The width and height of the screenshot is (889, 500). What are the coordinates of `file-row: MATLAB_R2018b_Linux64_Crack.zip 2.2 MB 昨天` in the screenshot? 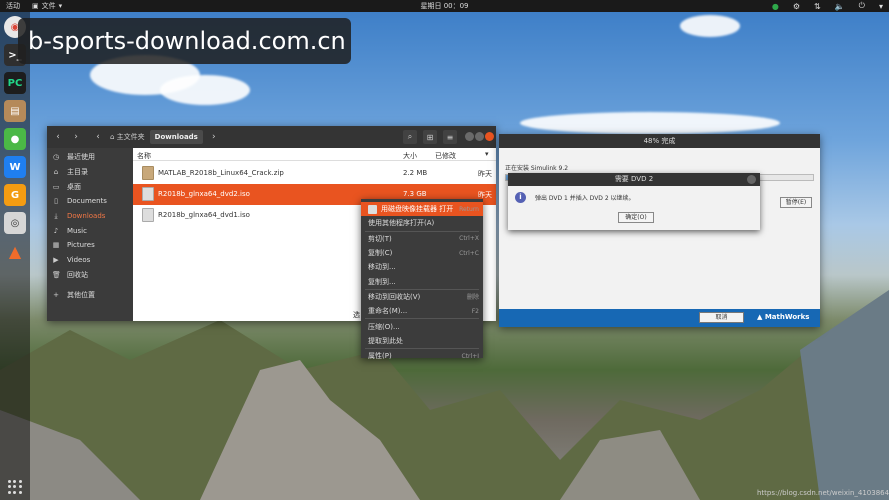 It's located at (314, 173).